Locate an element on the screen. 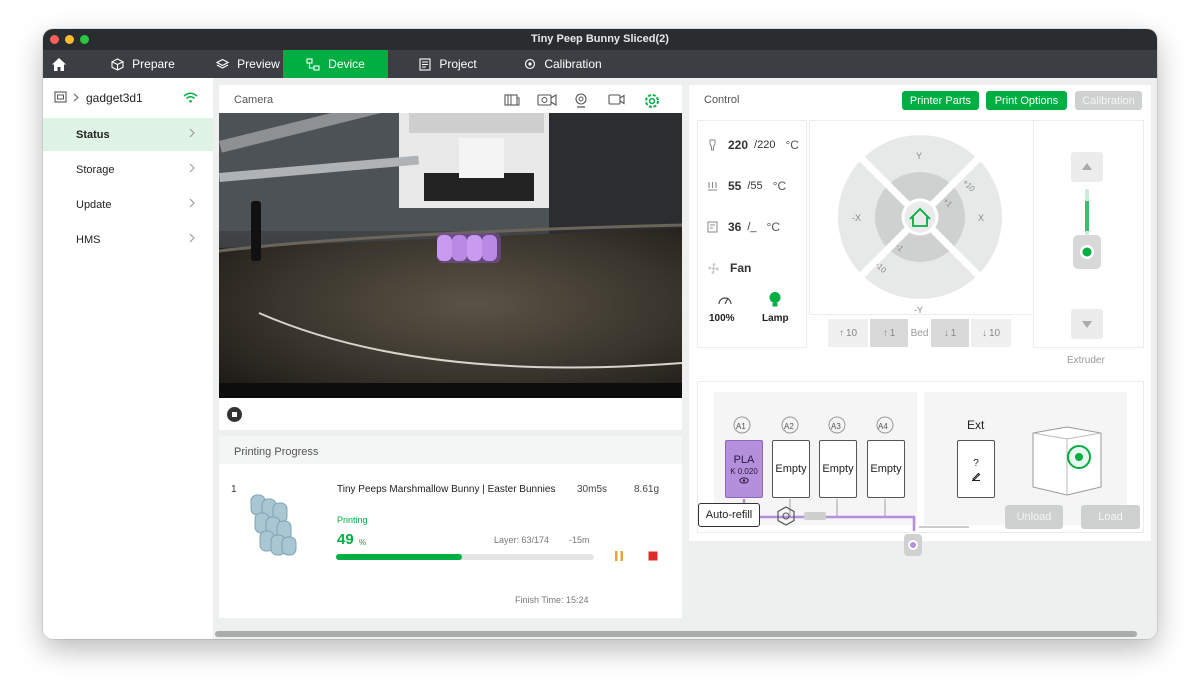  ams-settings-icon is located at coordinates (786, 516).